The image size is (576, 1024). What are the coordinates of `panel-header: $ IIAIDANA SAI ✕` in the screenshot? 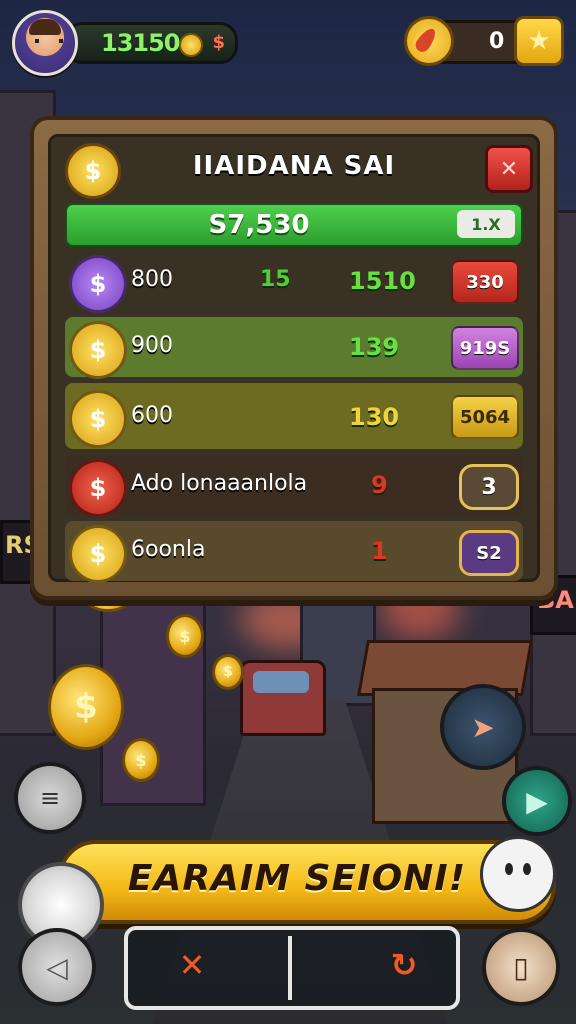 It's located at (294, 168).